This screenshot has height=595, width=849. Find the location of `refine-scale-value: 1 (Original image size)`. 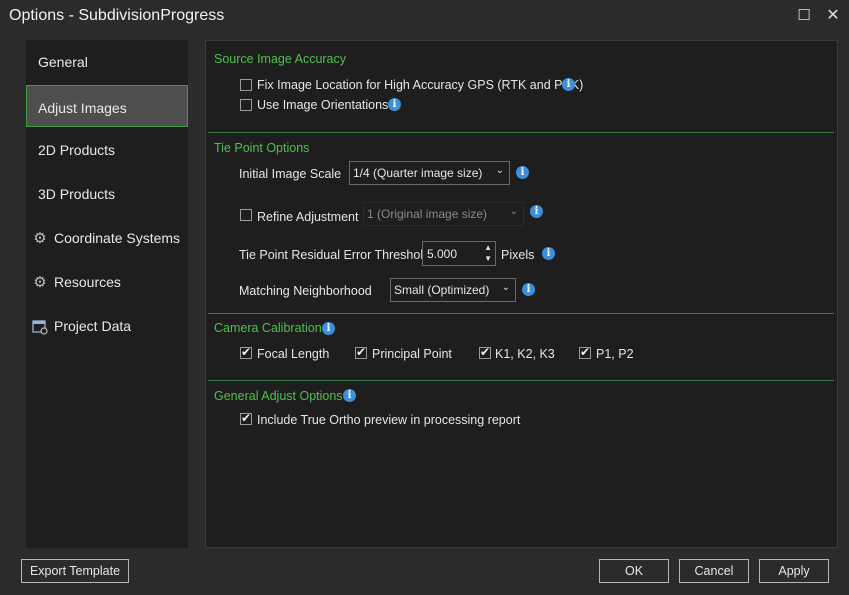

refine-scale-value: 1 (Original image size) is located at coordinates (427, 214).